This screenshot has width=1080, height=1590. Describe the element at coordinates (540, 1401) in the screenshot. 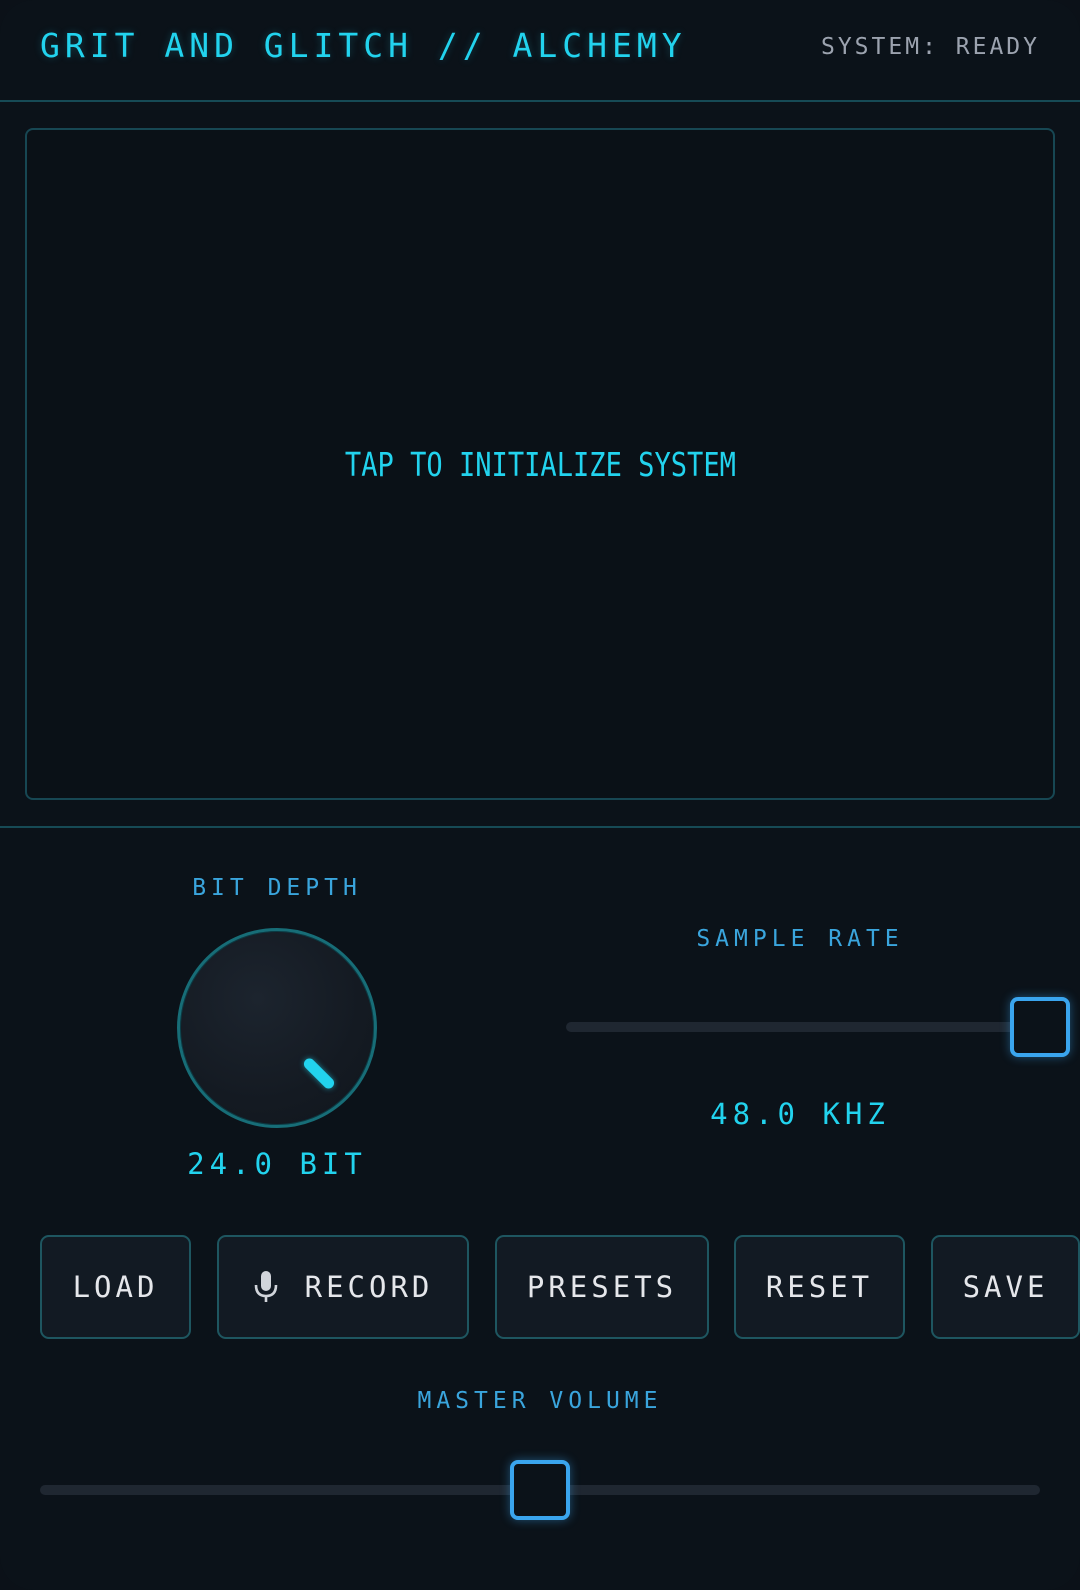

I see `master-volume-label: MASTER VOLUME` at that location.